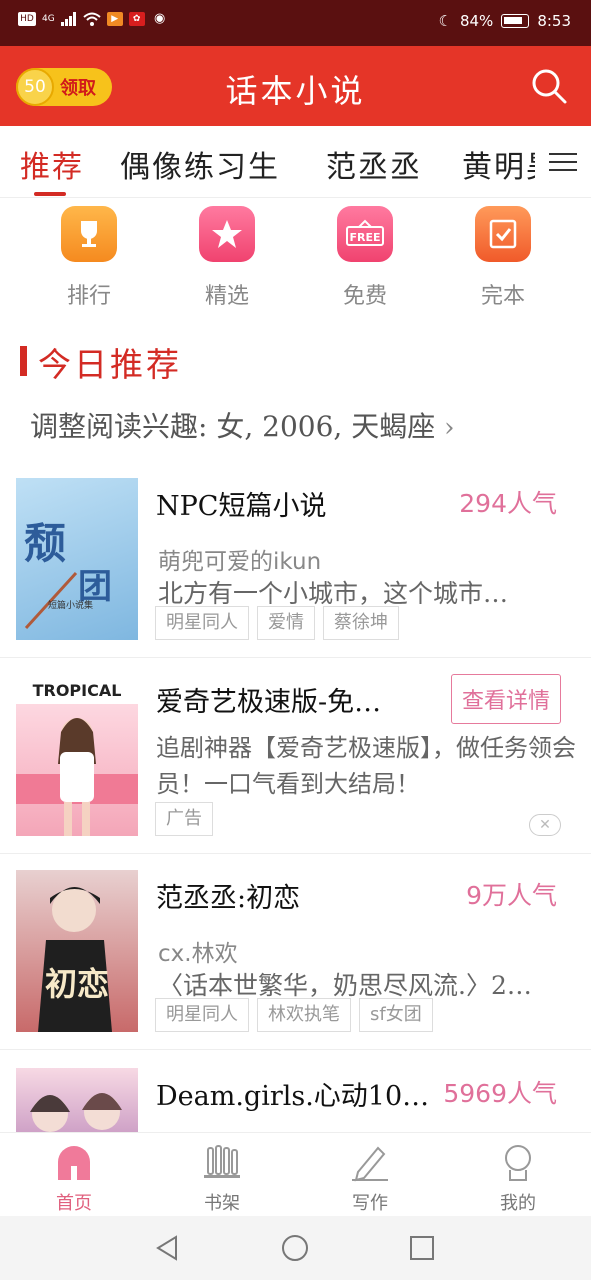  Describe the element at coordinates (160, 18) in the screenshot. I see `wechat-icon: ◉` at that location.